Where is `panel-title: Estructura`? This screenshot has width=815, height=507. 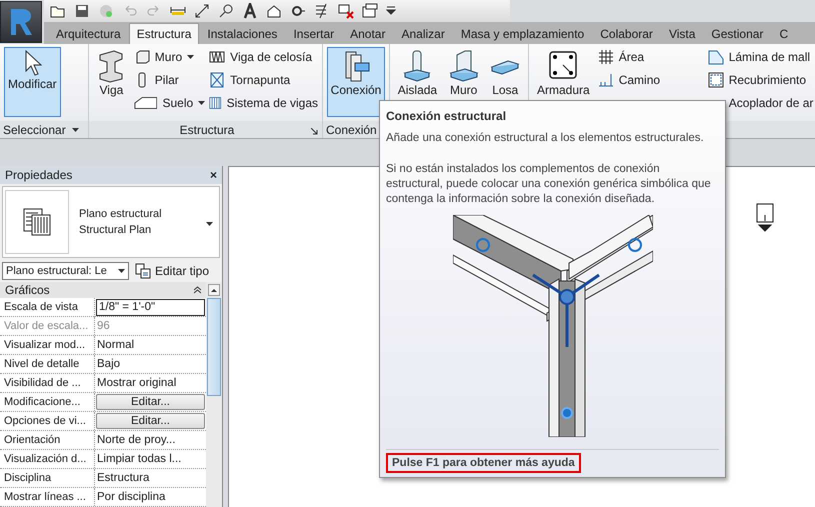 panel-title: Estructura is located at coordinates (207, 129).